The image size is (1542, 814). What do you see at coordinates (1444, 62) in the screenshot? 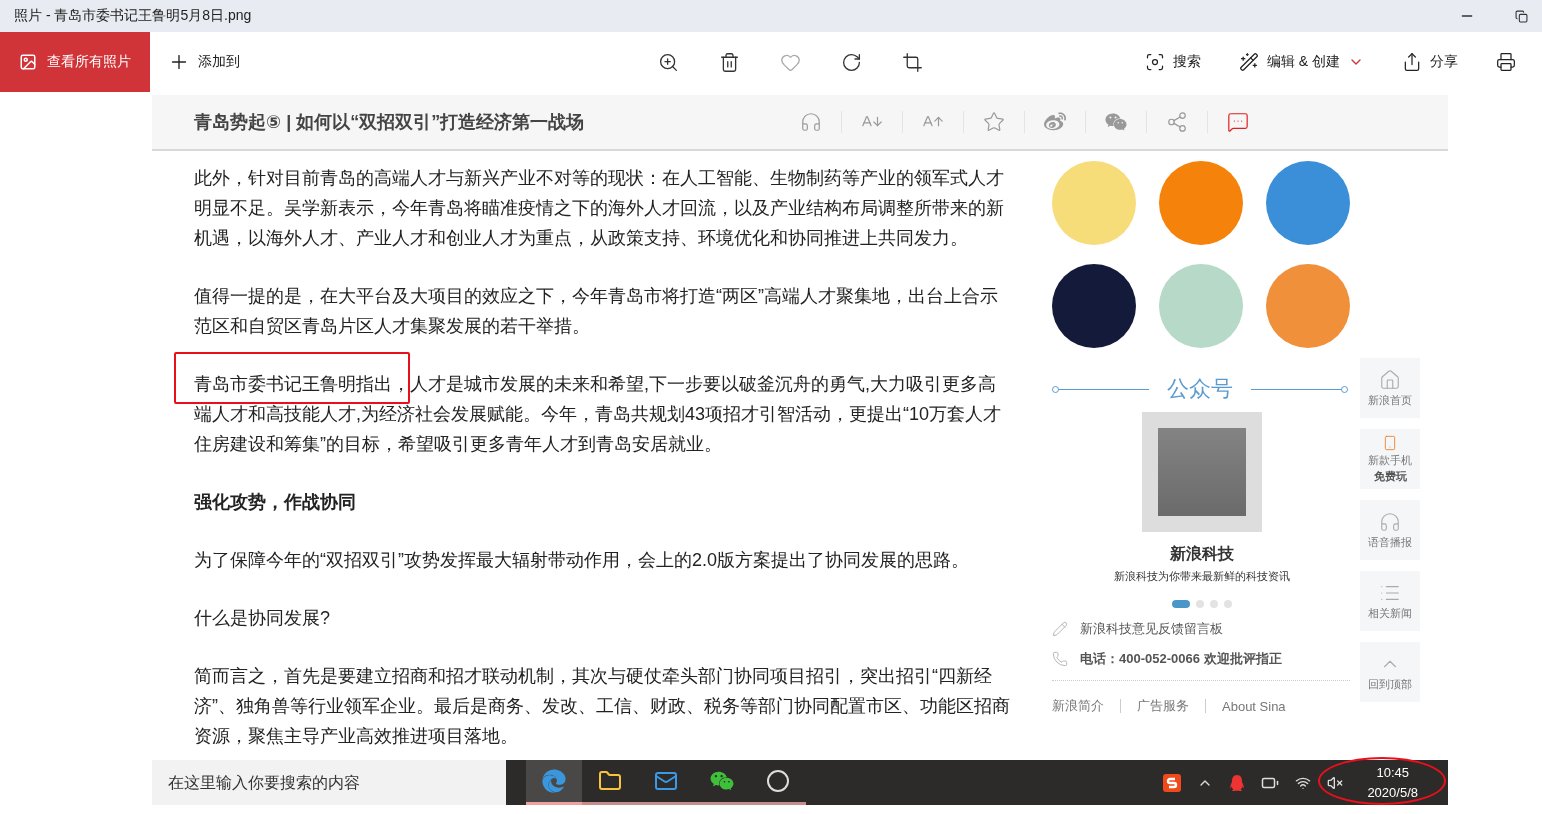
I see `button-label: 分享` at bounding box center [1444, 62].